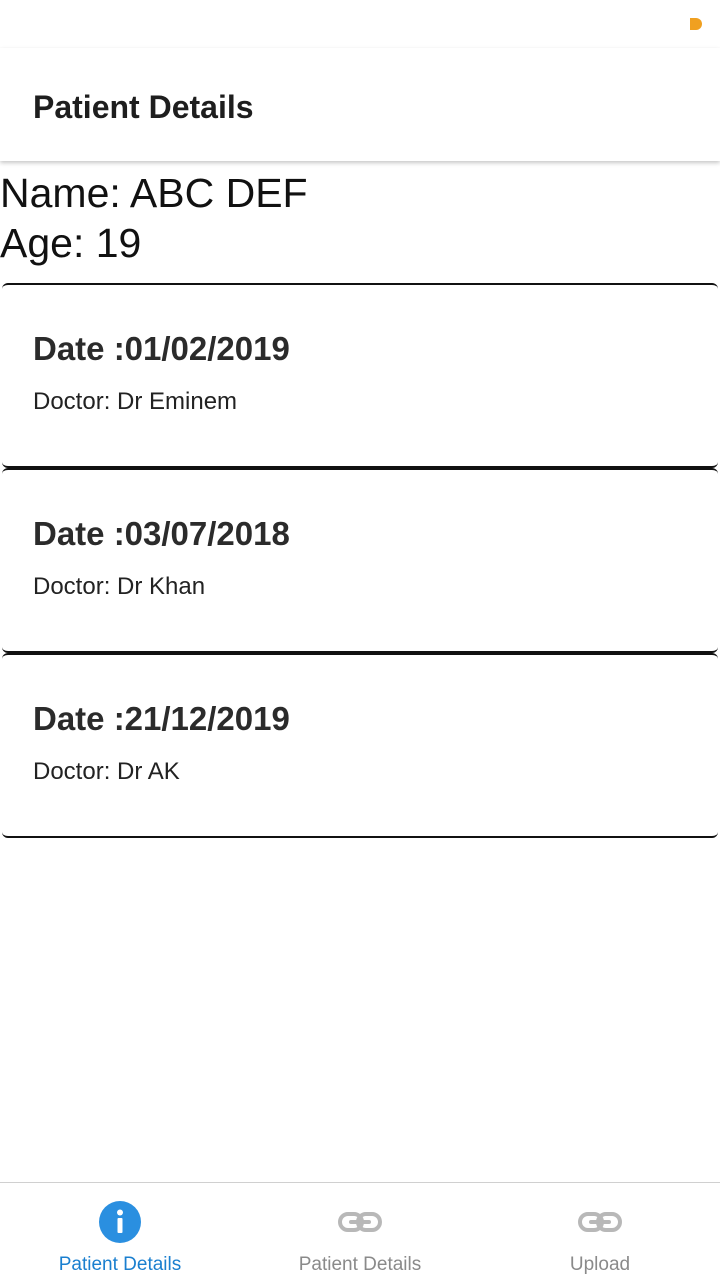 The image size is (720, 1280). Describe the element at coordinates (143, 107) in the screenshot. I see `page-title: Patient Details` at that location.